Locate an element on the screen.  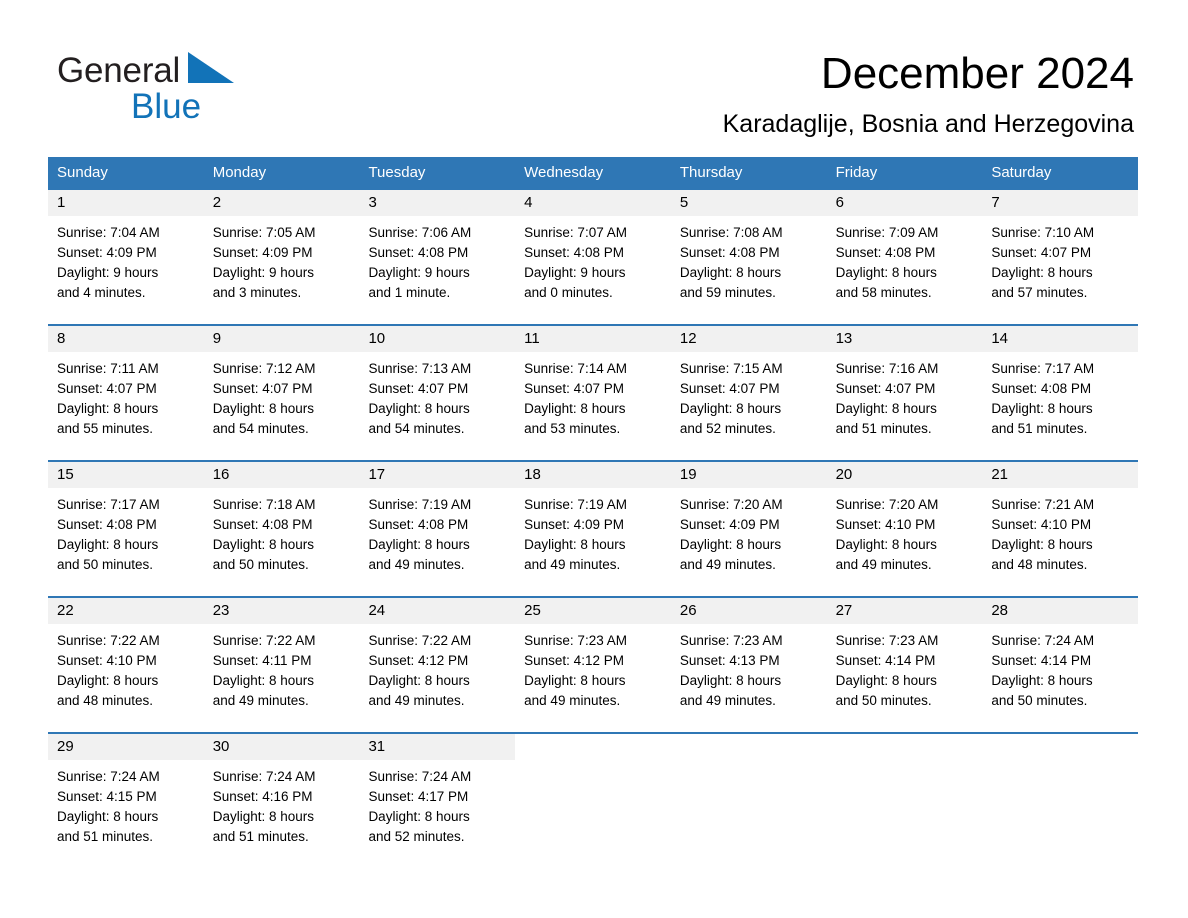
day-number: 26 is located at coordinates (748, 611).